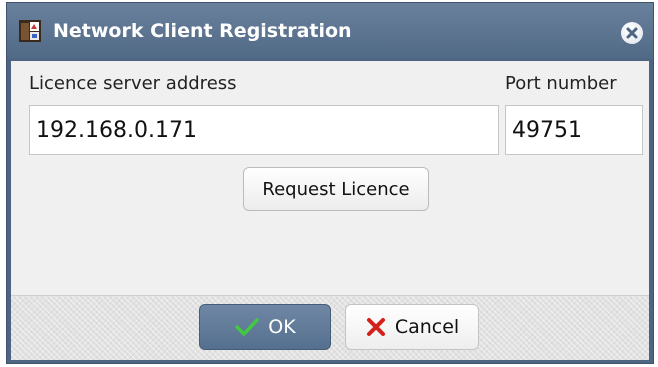 The image size is (658, 367). I want to click on port-number-input, so click(574, 130).